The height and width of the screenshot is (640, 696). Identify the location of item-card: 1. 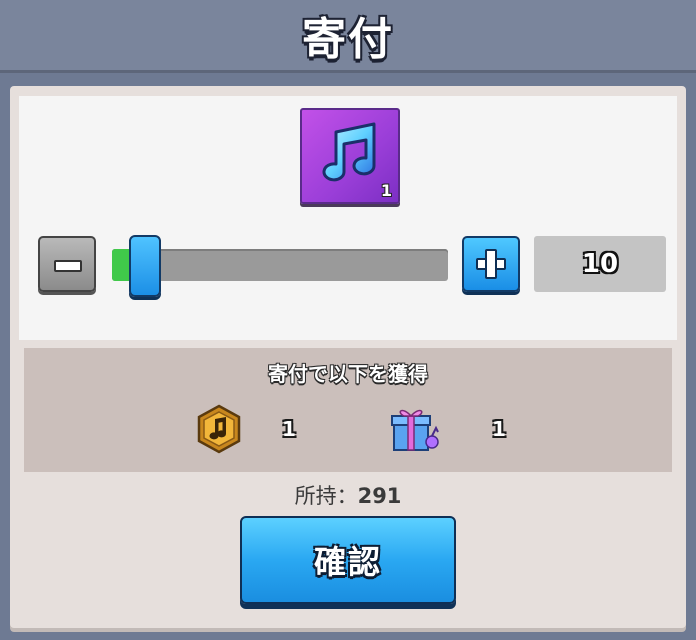
(350, 156).